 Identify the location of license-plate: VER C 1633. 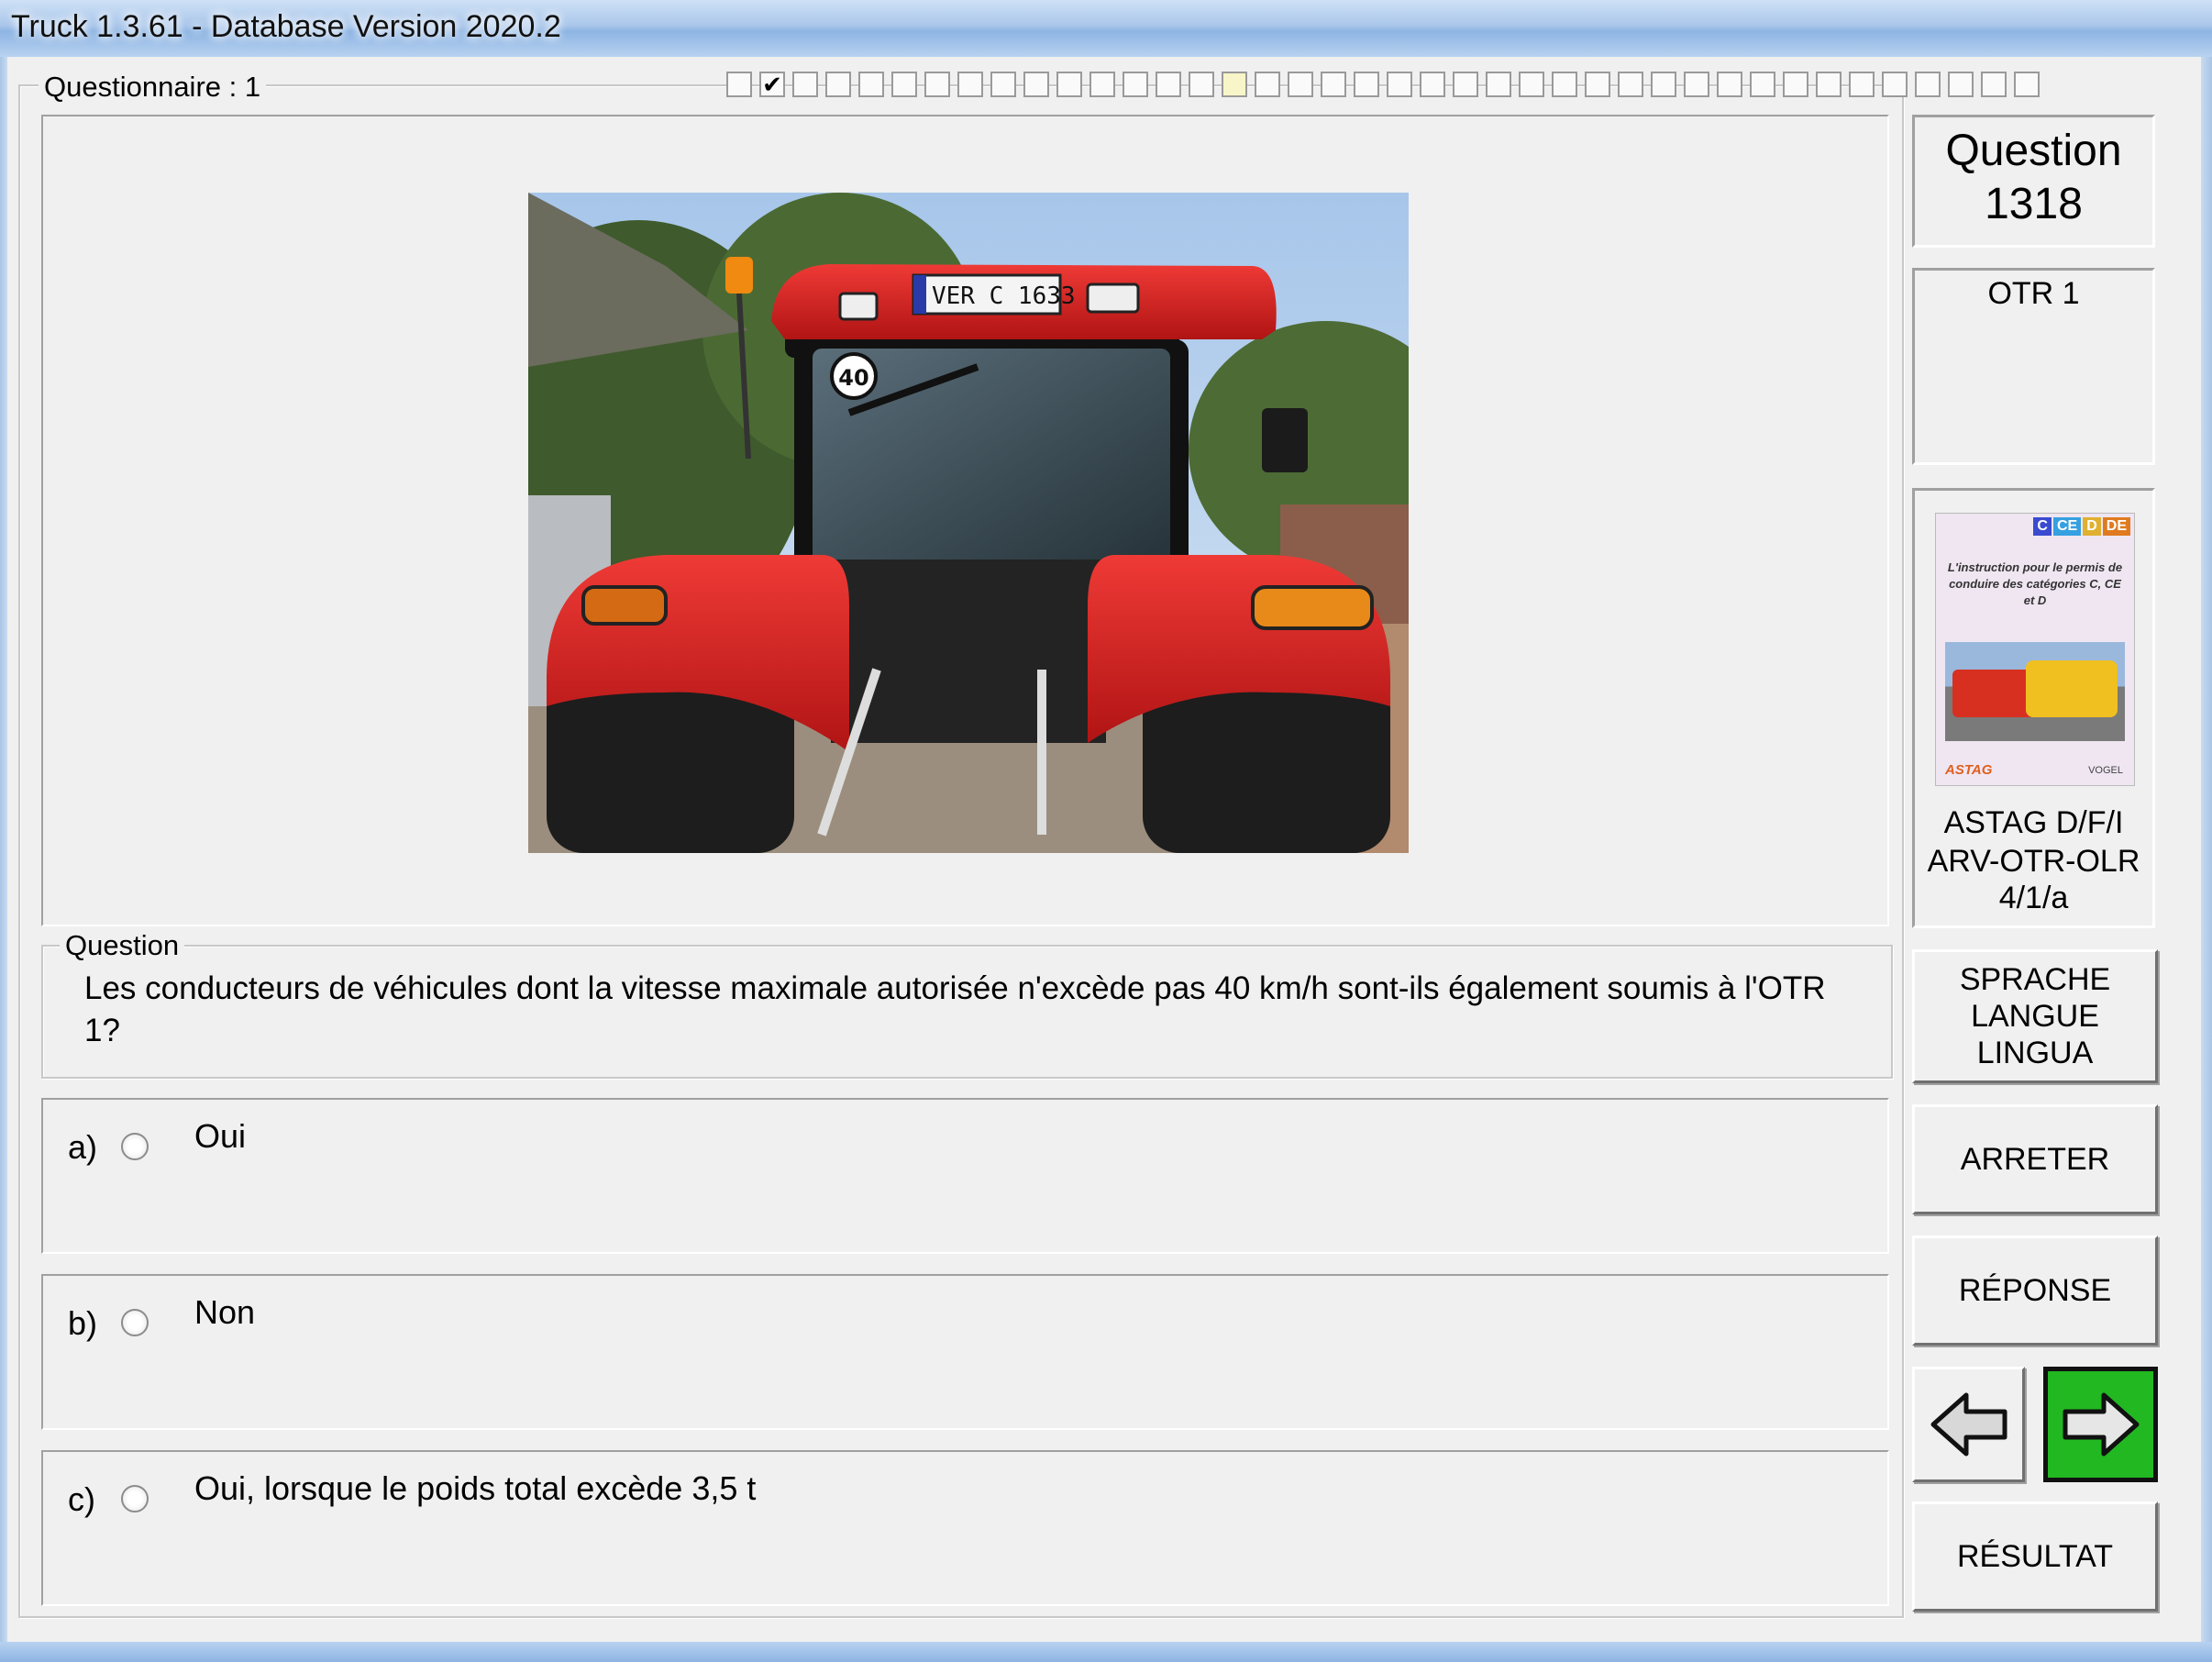
(1004, 296).